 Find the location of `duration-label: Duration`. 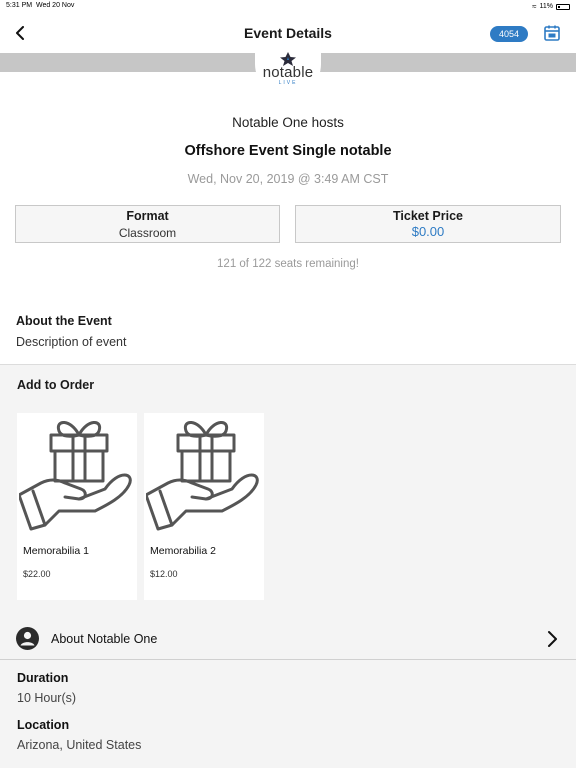

duration-label: Duration is located at coordinates (43, 678).